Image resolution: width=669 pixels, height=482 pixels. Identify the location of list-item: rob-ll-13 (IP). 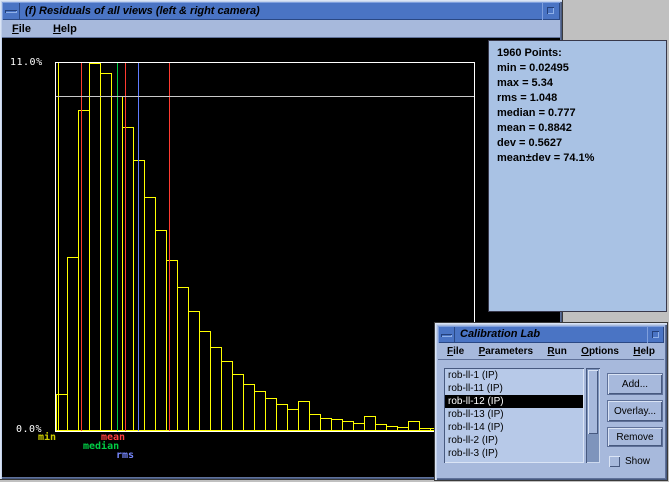
(514, 414).